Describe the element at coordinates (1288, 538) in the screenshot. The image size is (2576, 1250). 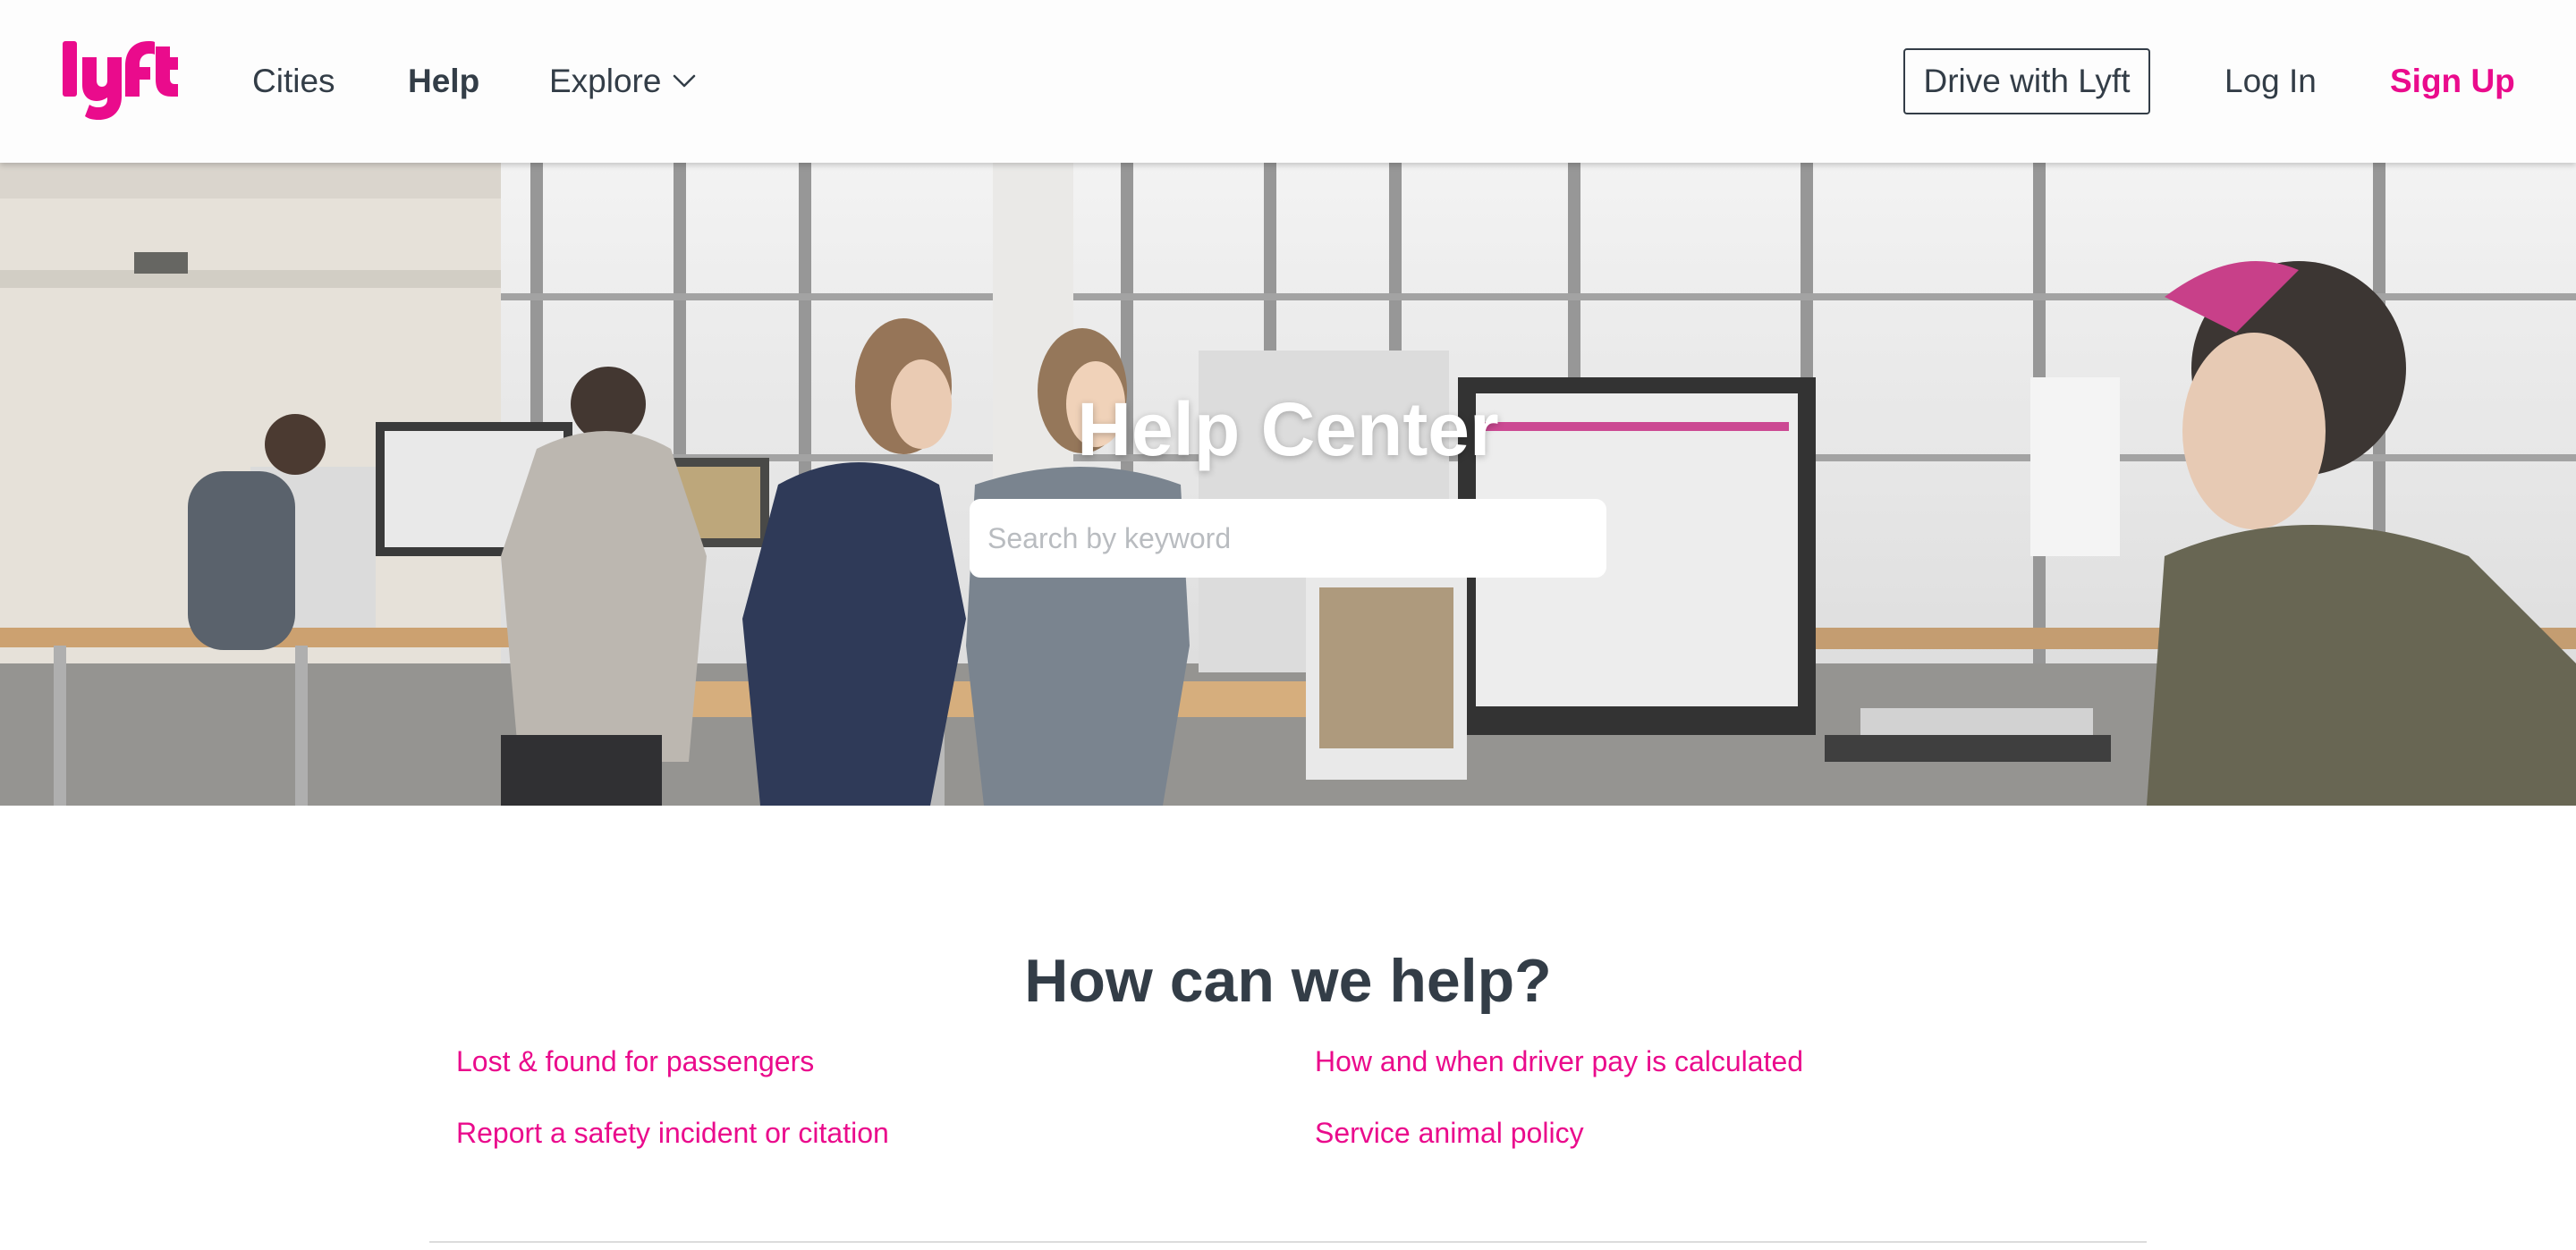
I see `search-input` at that location.